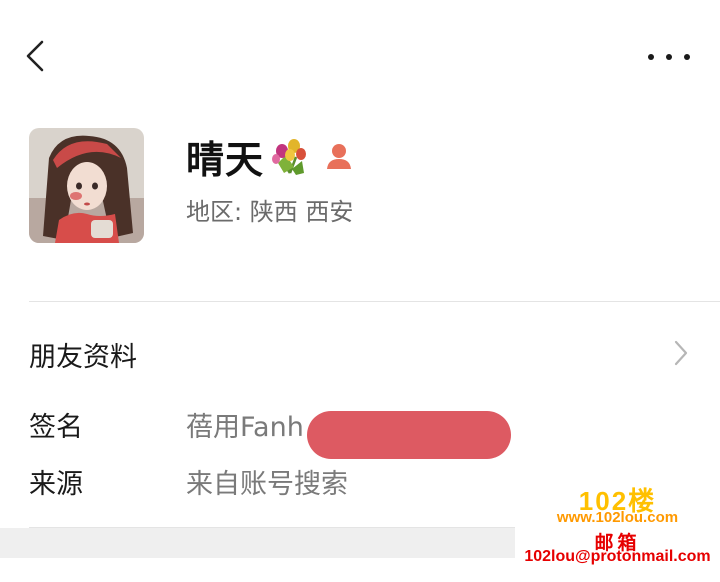 This screenshot has width=720, height=582. I want to click on source-label: 来源, so click(56, 484).